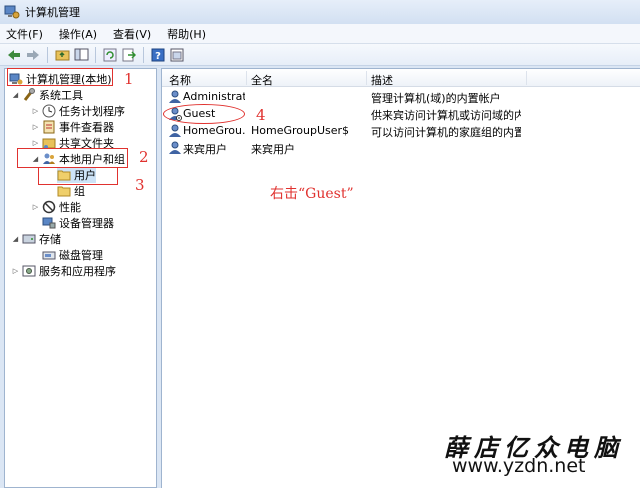 This screenshot has width=640, height=488. What do you see at coordinates (262, 80) in the screenshot?
I see `column-header-fullname: 全名` at bounding box center [262, 80].